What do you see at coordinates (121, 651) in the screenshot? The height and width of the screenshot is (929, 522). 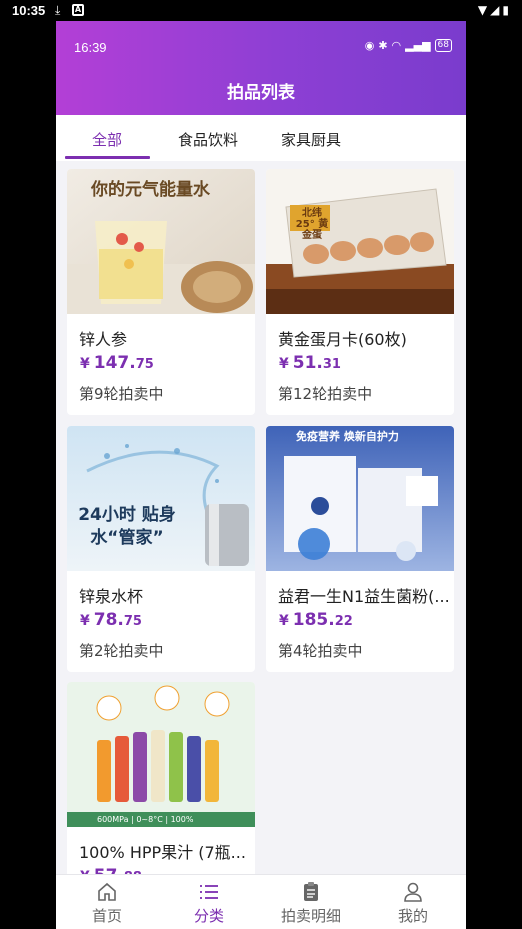 I see `auction-round: 第2轮拍卖中` at bounding box center [121, 651].